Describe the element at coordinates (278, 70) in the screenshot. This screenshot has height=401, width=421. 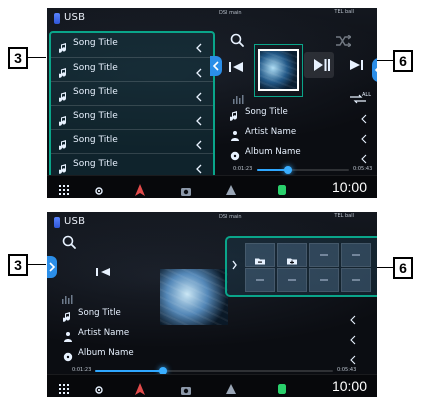
I see `album-art-thumbnail` at that location.